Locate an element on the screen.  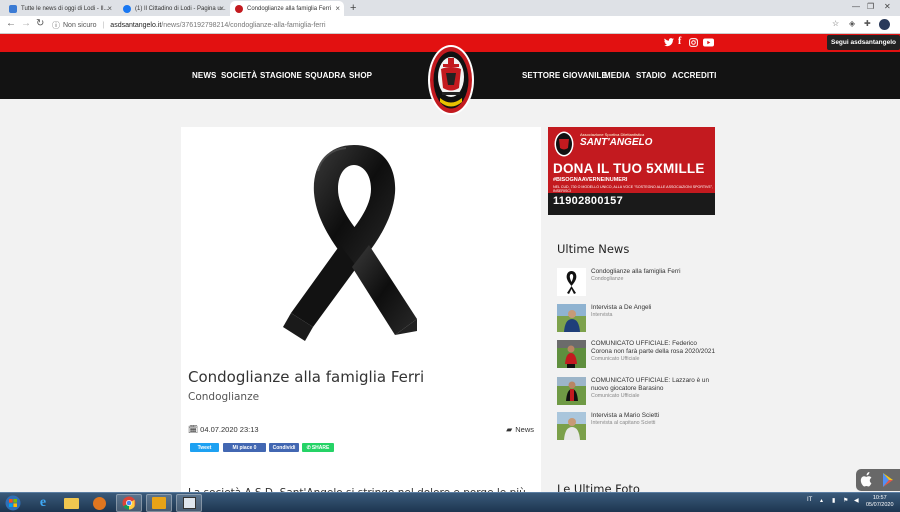
internet-explorer-icon: e is located at coordinates (43, 502).